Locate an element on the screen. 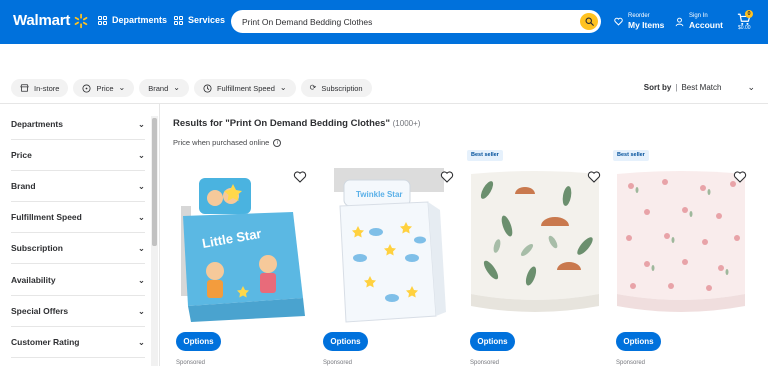 This screenshot has width=768, height=366. sidebar-item-customer-rating: Customer Rating ⌄ is located at coordinates (78, 342).